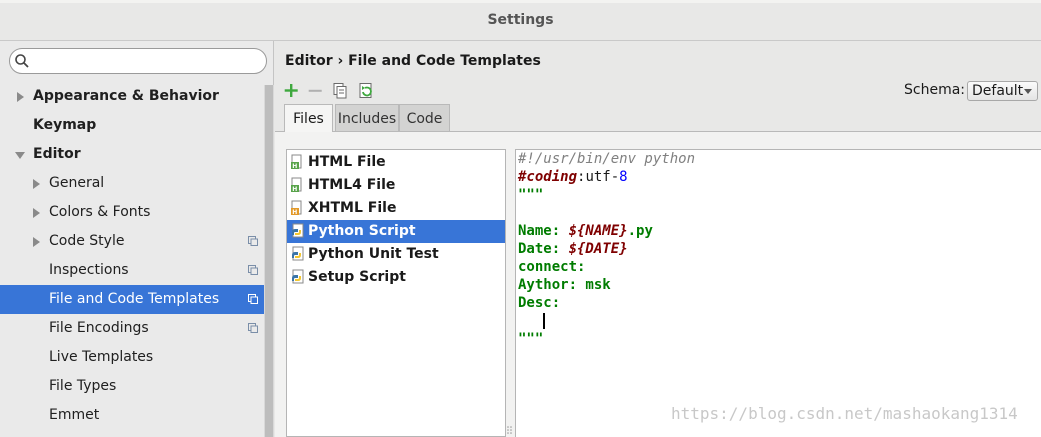  I want to click on template-item-python-unit-test: Python Unit Test, so click(396, 254).